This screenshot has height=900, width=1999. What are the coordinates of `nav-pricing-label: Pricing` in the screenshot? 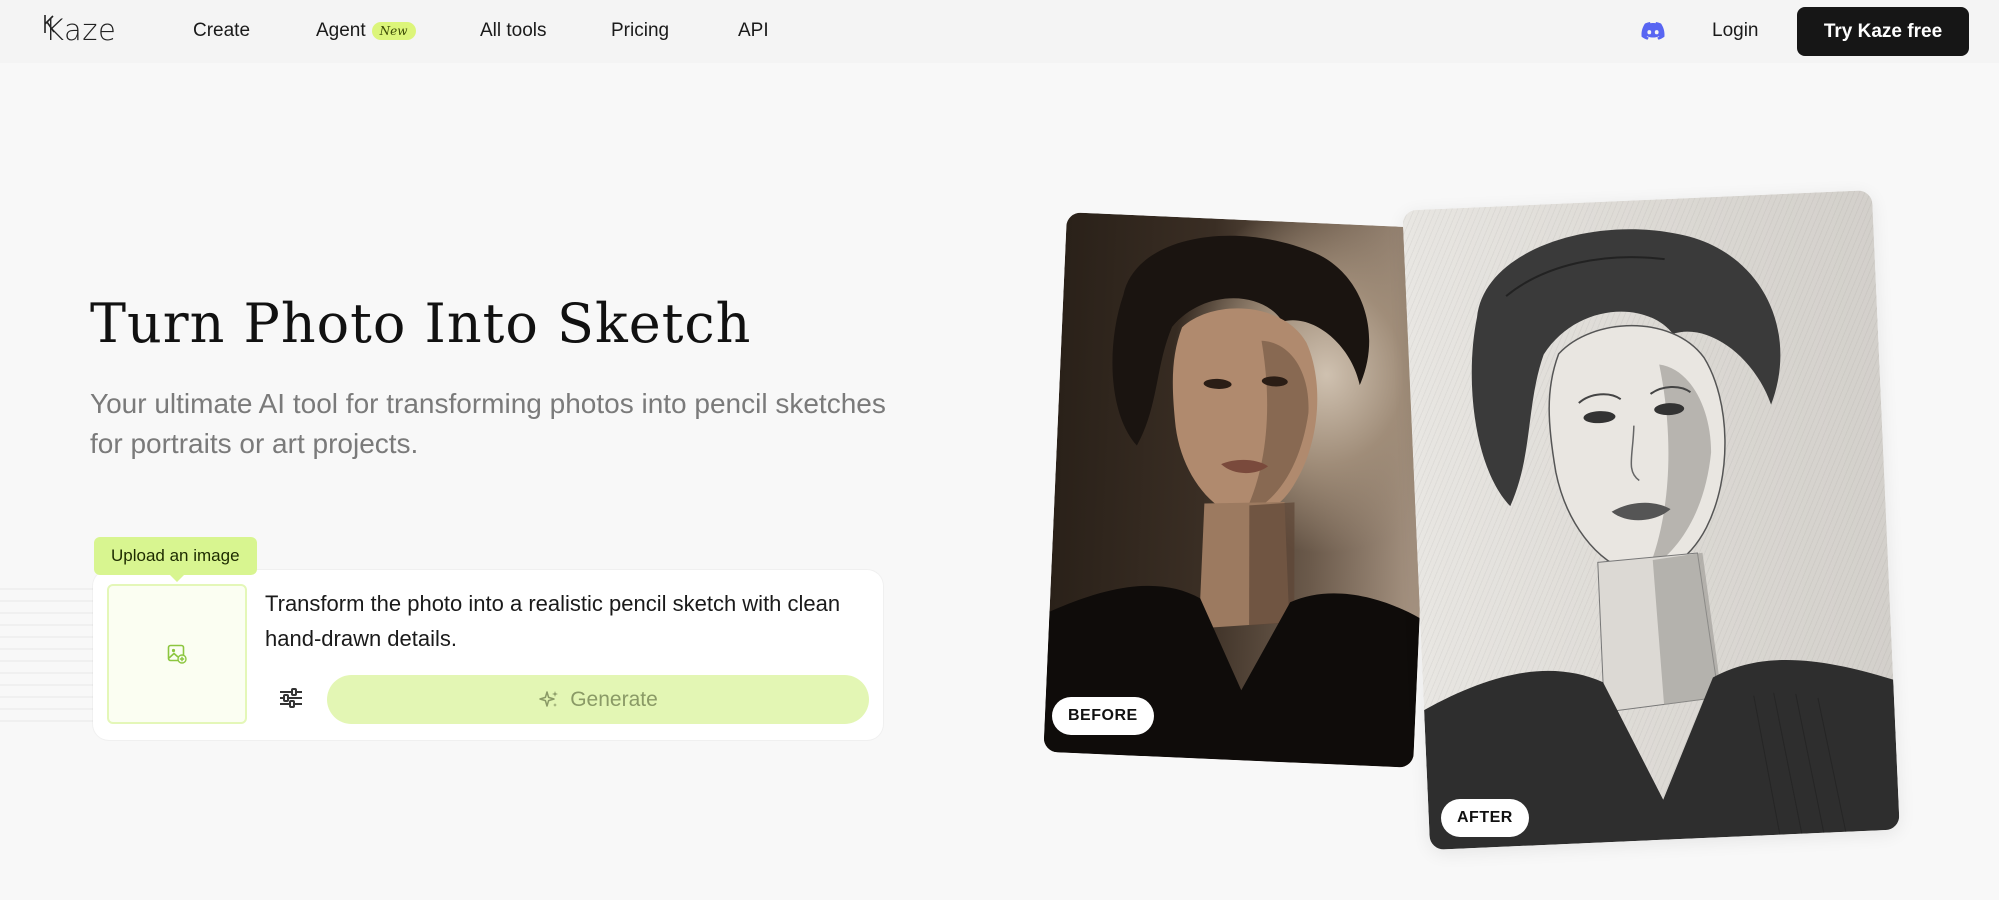 It's located at (640, 30).